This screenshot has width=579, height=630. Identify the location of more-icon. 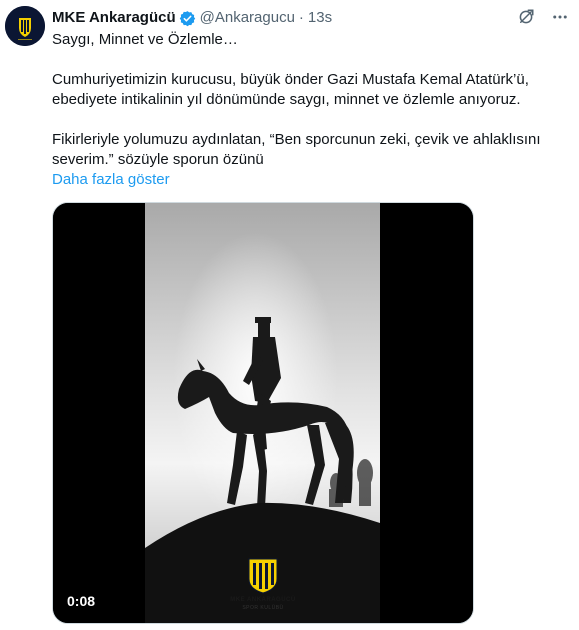
(560, 17).